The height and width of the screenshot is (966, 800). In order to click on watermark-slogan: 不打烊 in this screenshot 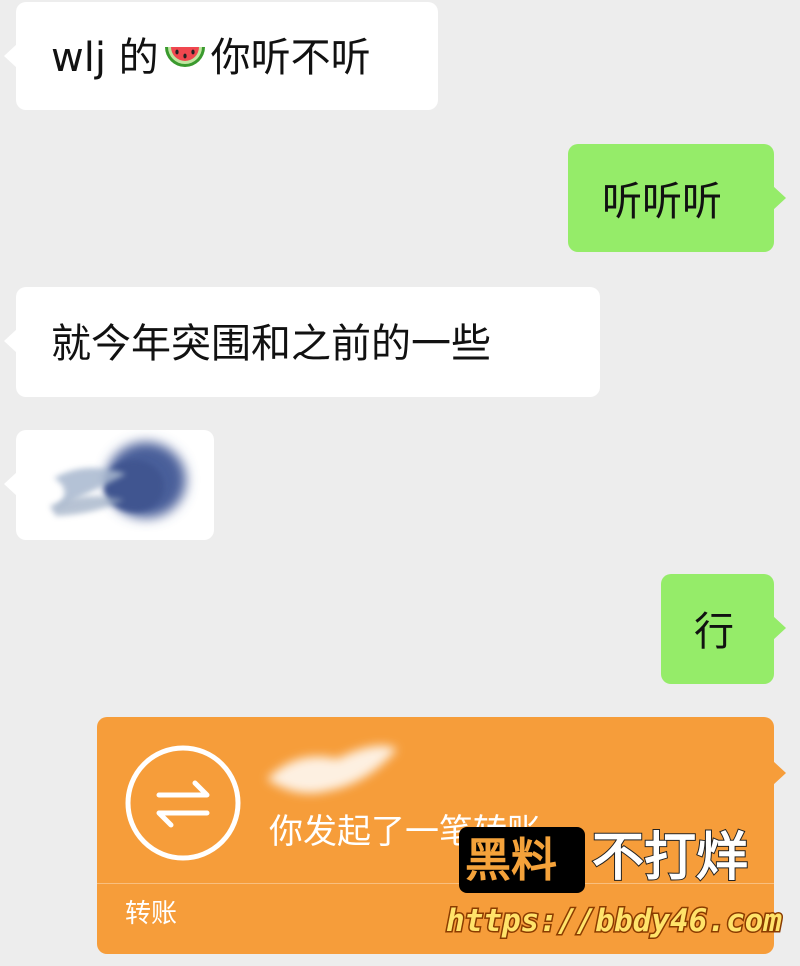, I will do `click(670, 858)`.